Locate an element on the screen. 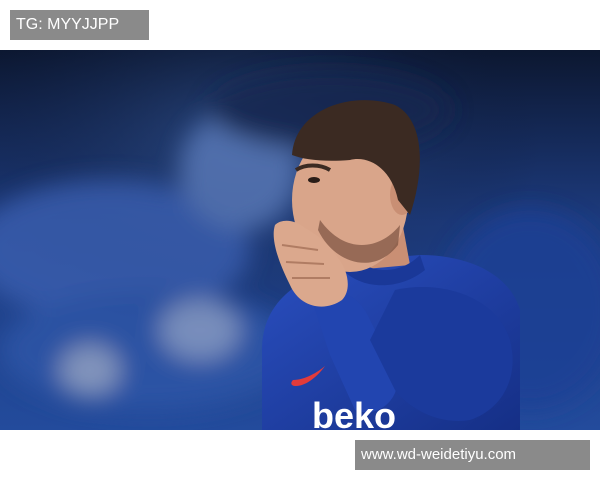 The height and width of the screenshot is (480, 600). watermark-bottom-url: www.wd-weidetiyu.com is located at coordinates (472, 455).